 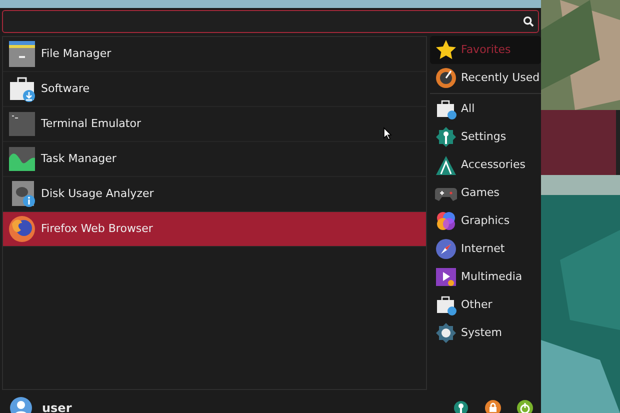 What do you see at coordinates (485, 137) in the screenshot?
I see `category-item: Settings` at bounding box center [485, 137].